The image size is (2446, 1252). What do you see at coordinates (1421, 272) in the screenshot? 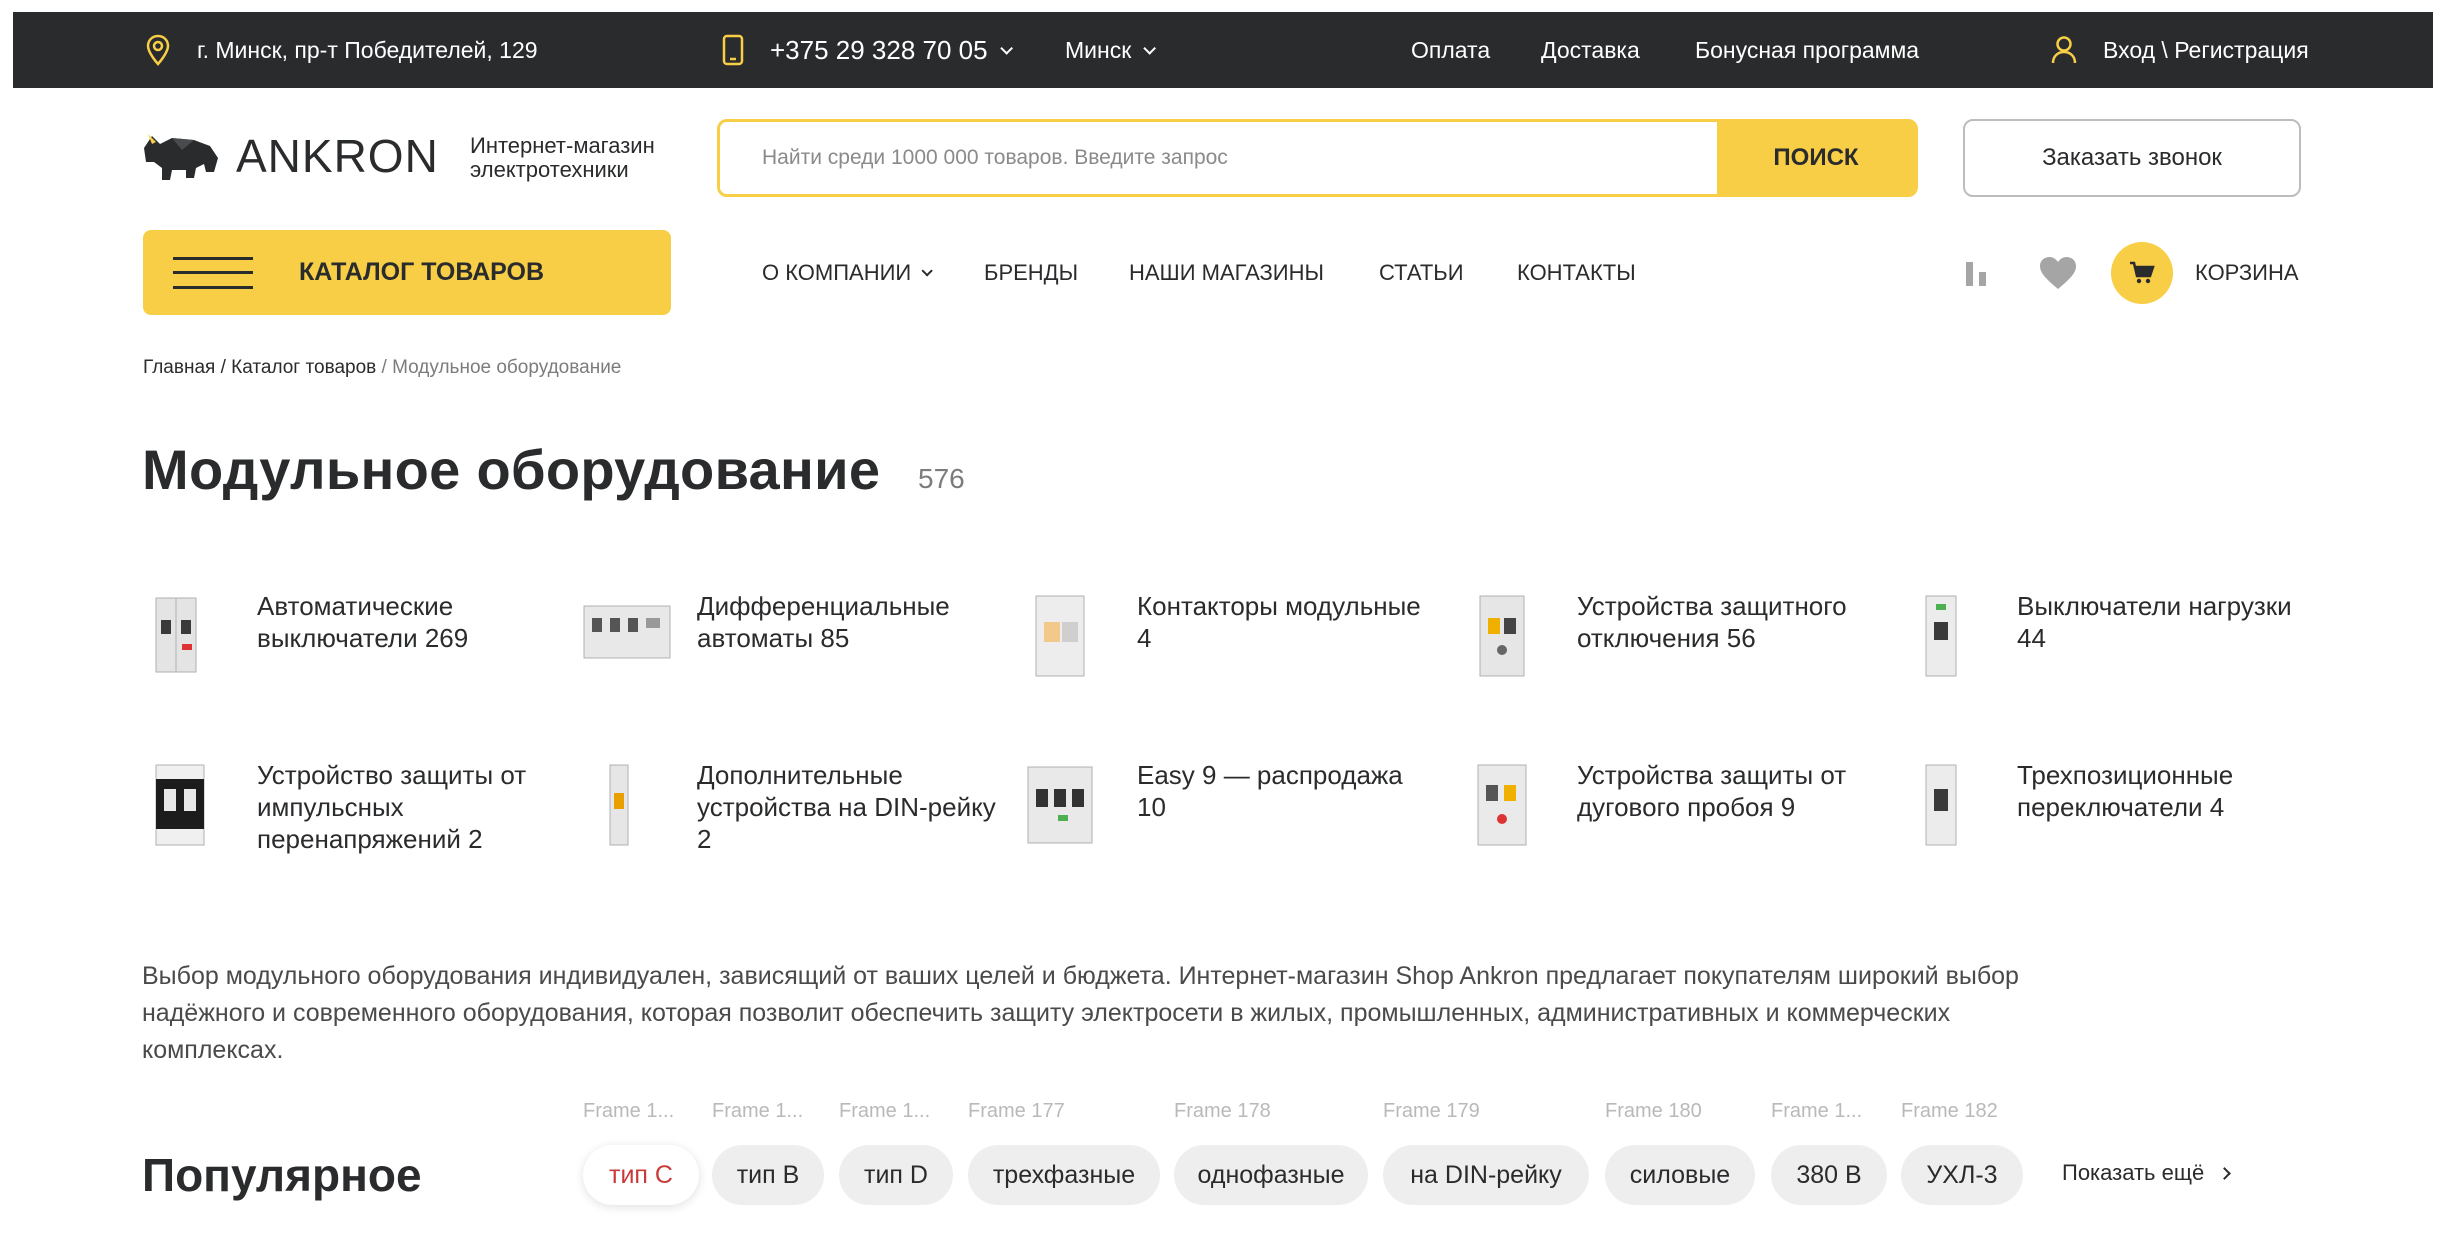
I see `nav-articles: СТАТЬИ` at bounding box center [1421, 272].